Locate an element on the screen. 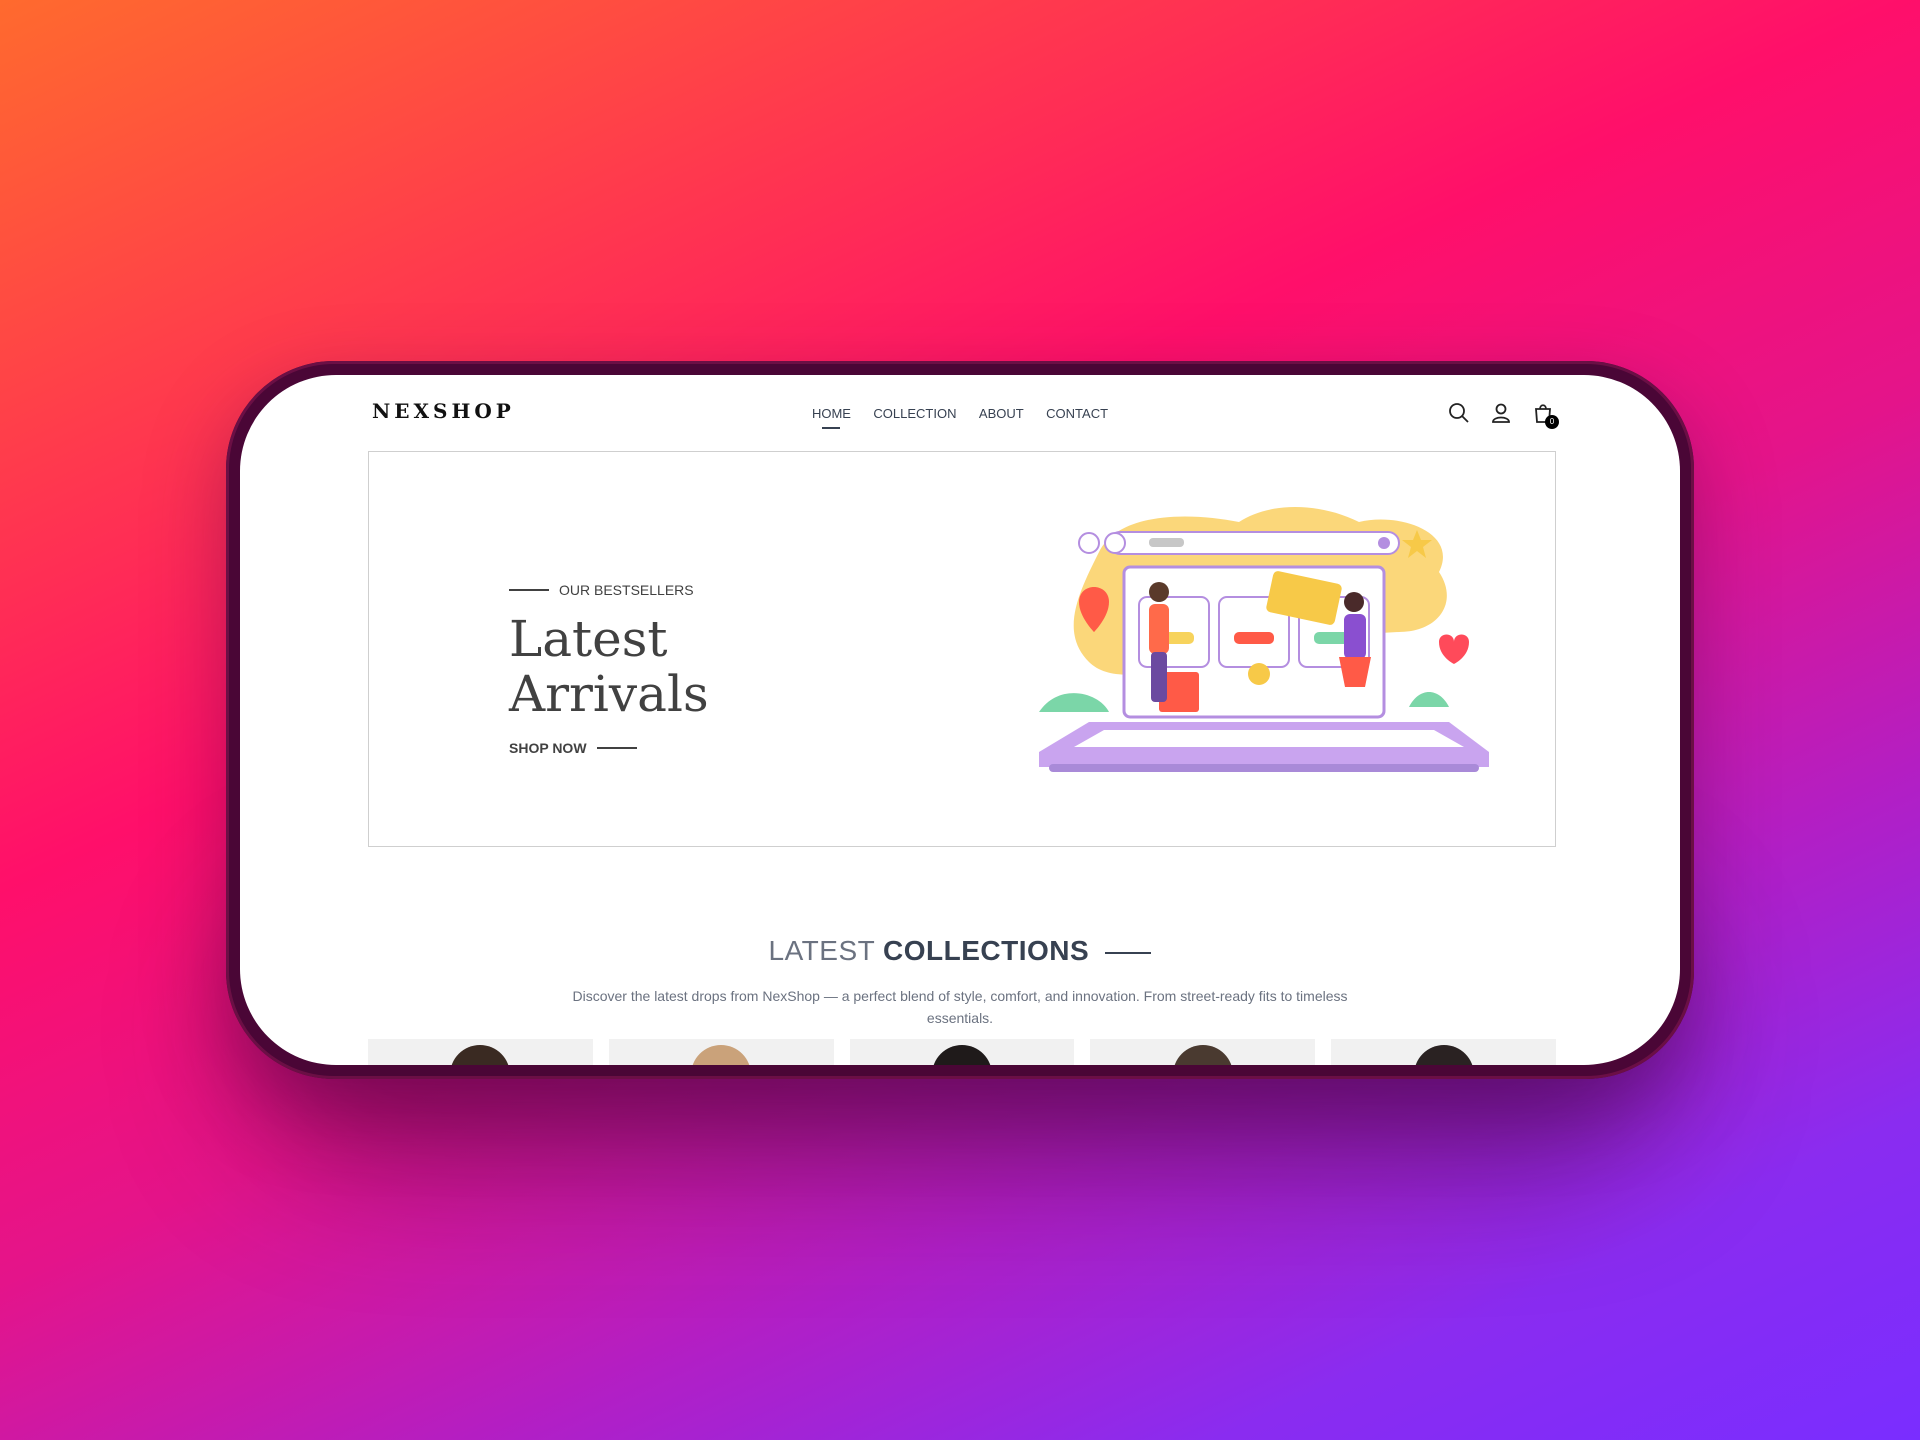 The image size is (1920, 1440). shopping-illustration is located at coordinates (1264, 639).